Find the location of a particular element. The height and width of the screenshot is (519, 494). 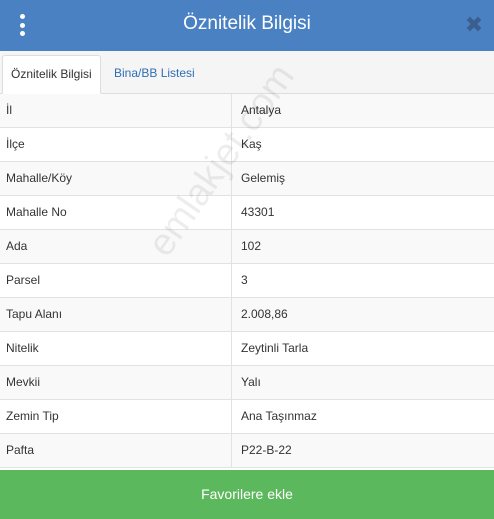

row-label: Mahalle No is located at coordinates (116, 212).